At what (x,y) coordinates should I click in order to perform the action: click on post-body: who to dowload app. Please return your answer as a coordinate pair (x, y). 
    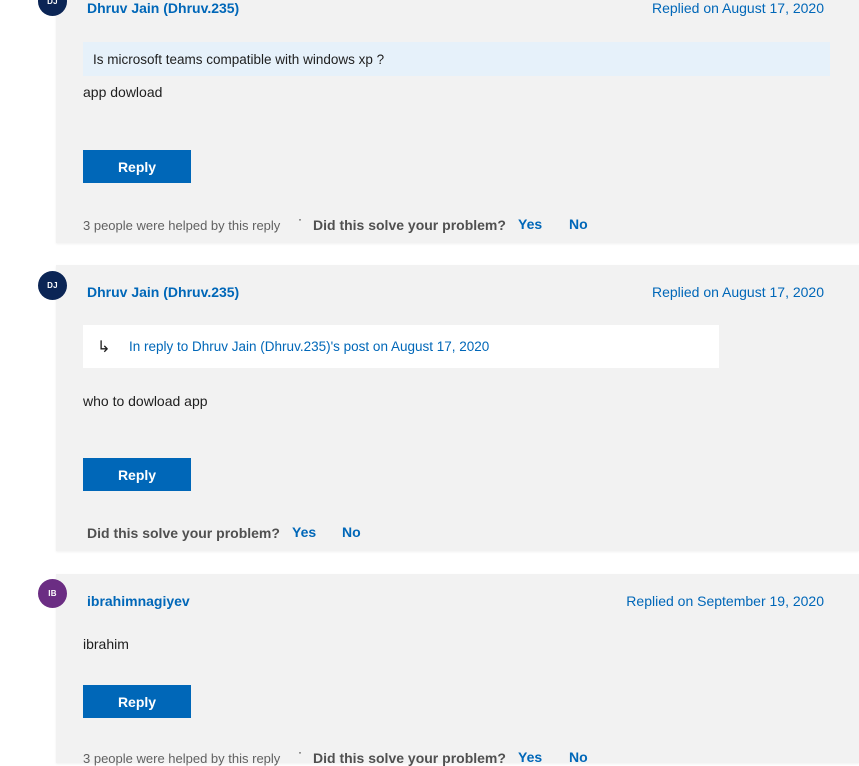
    Looking at the image, I should click on (145, 401).